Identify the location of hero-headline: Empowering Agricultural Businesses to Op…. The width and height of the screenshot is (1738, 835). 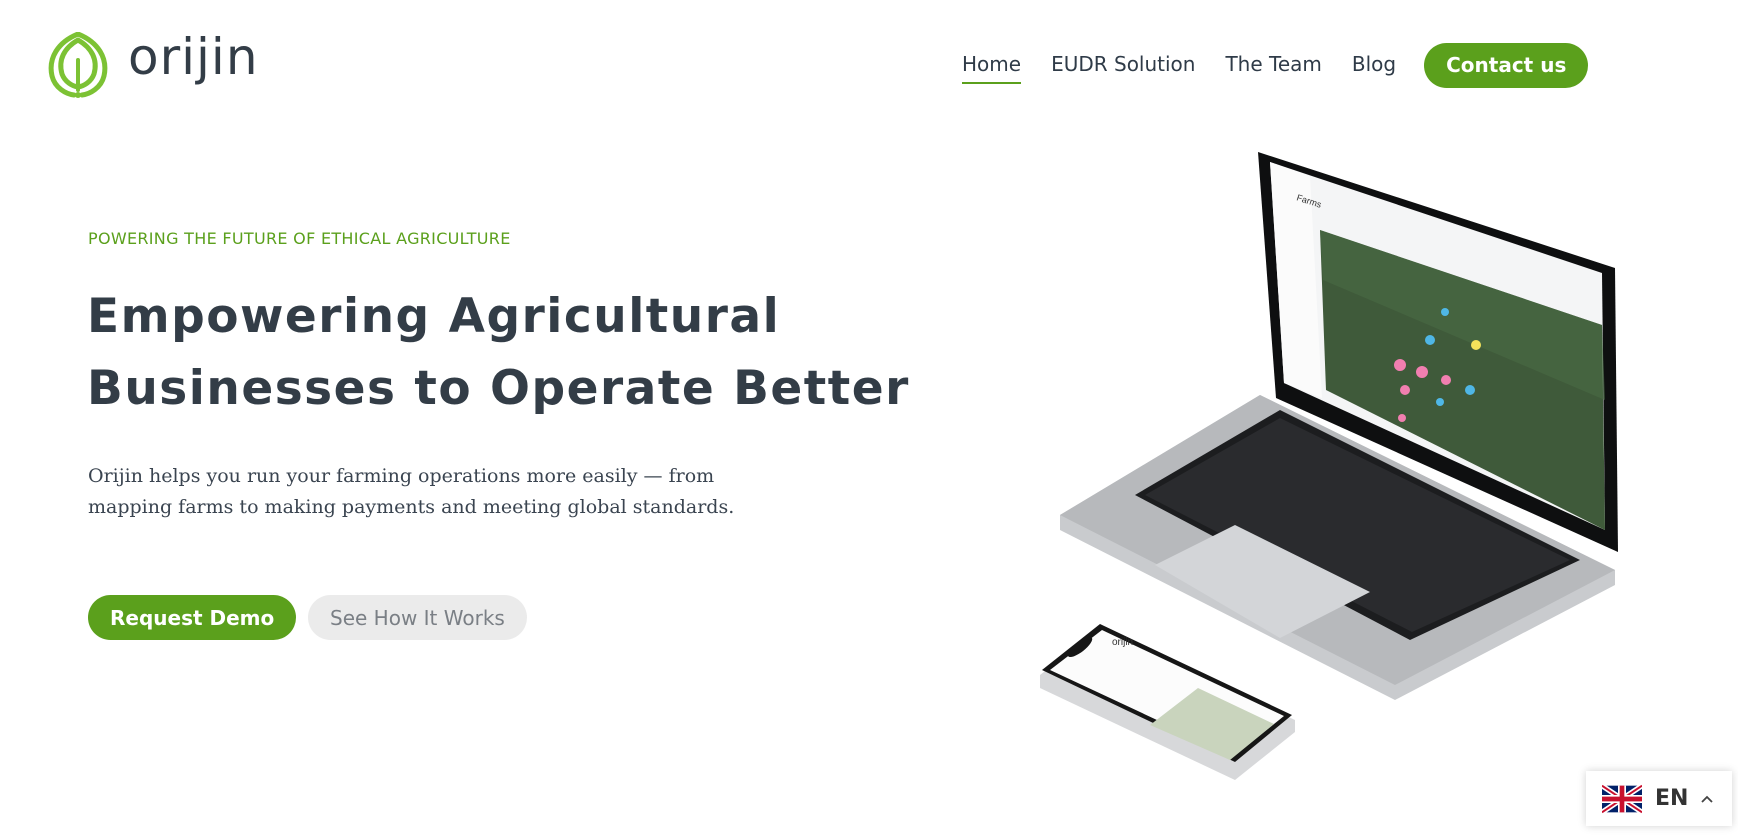
(498, 353).